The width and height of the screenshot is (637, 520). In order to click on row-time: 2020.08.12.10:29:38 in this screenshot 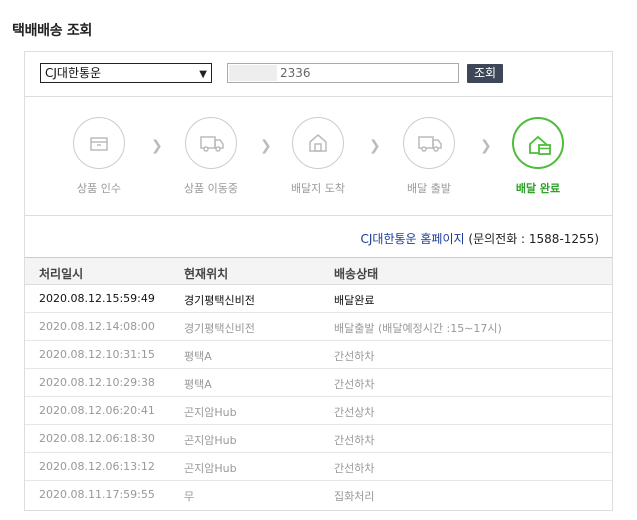, I will do `click(97, 382)`.